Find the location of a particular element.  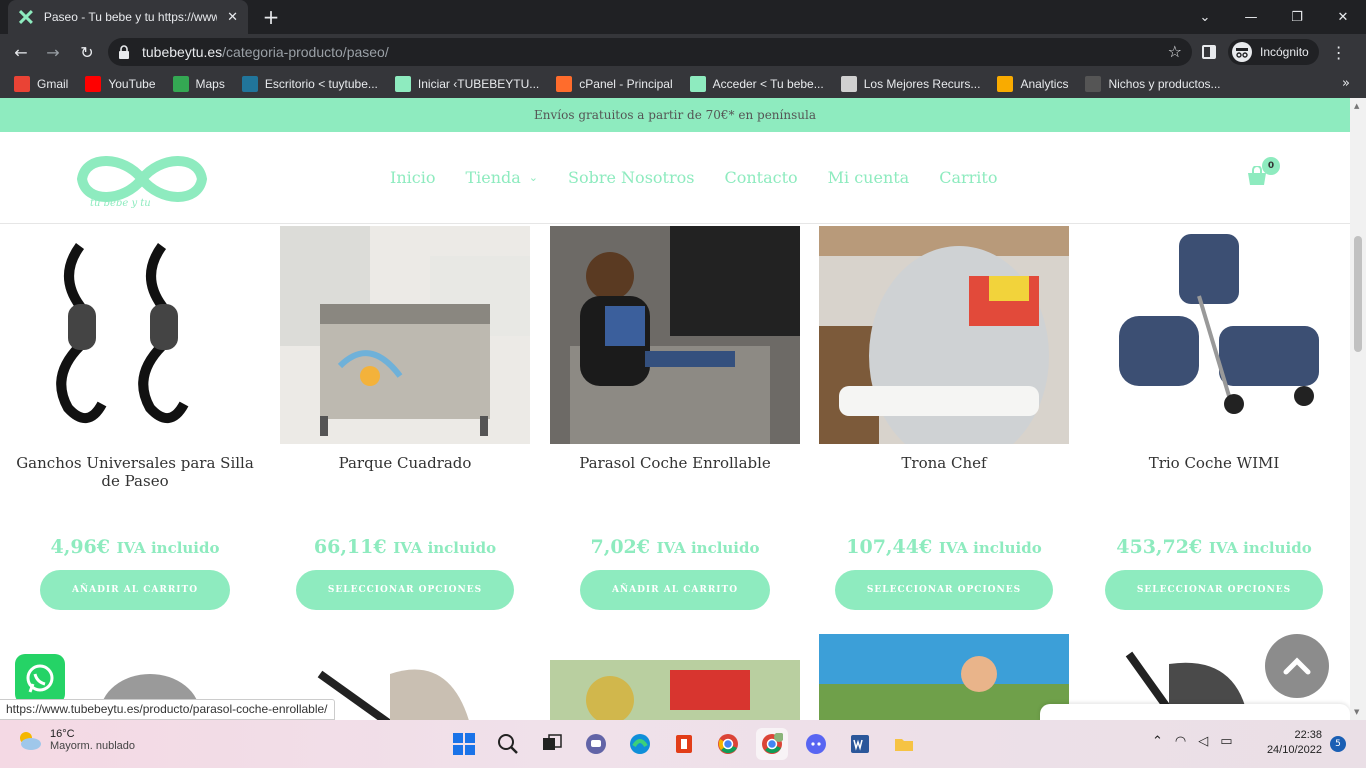

nav-contacto: Contacto is located at coordinates (760, 177).